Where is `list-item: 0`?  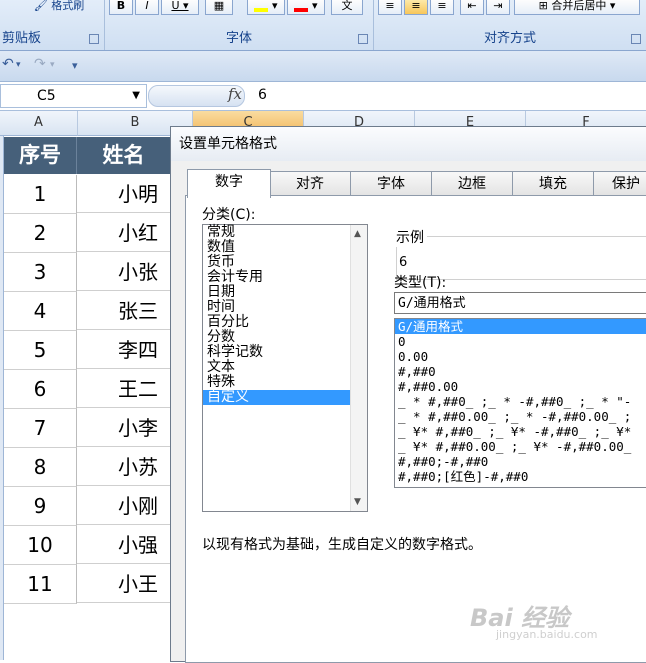
list-item: 0 is located at coordinates (520, 341).